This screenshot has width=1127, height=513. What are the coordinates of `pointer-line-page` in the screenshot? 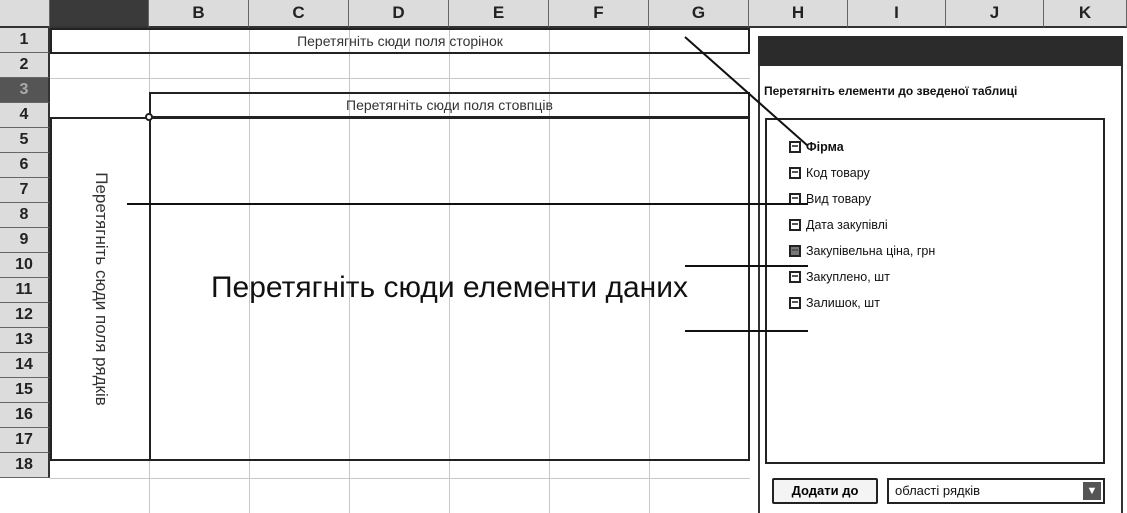 It's located at (746, 91).